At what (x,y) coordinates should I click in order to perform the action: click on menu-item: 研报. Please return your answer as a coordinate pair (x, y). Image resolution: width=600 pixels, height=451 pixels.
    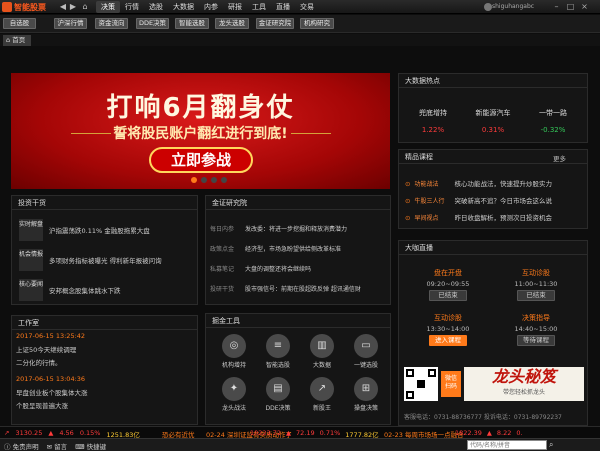
    Looking at the image, I should click on (235, 7).